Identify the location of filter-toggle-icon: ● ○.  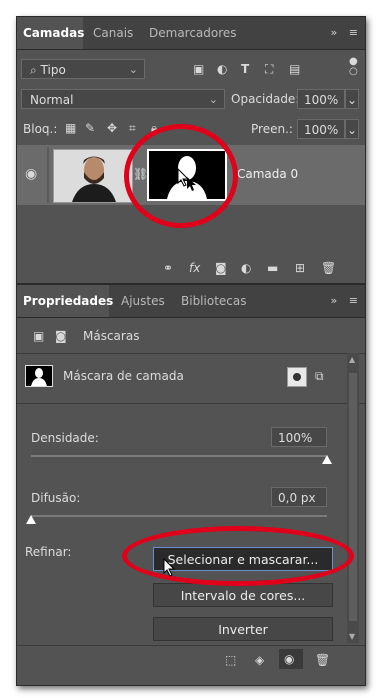
(353, 67).